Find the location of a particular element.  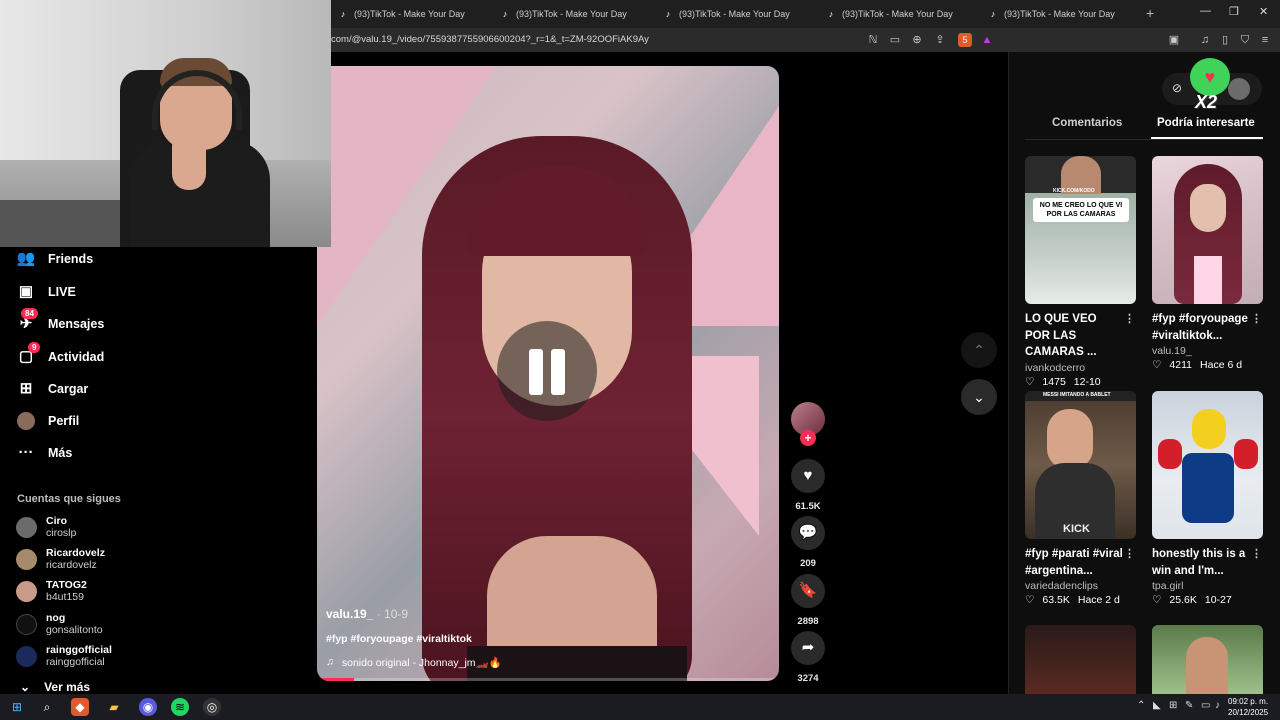

minimize-icon: — is located at coordinates (1205, 11).